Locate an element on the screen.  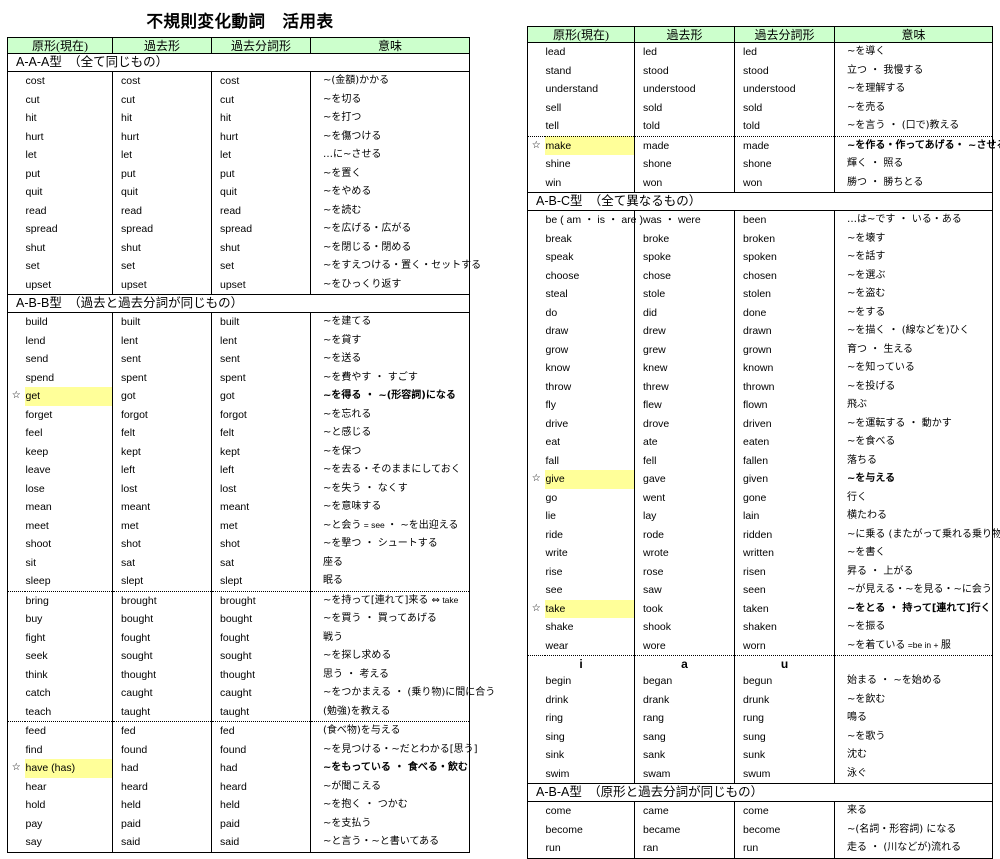
table-row: read read read ~を読む is located at coordinates (238, 210).